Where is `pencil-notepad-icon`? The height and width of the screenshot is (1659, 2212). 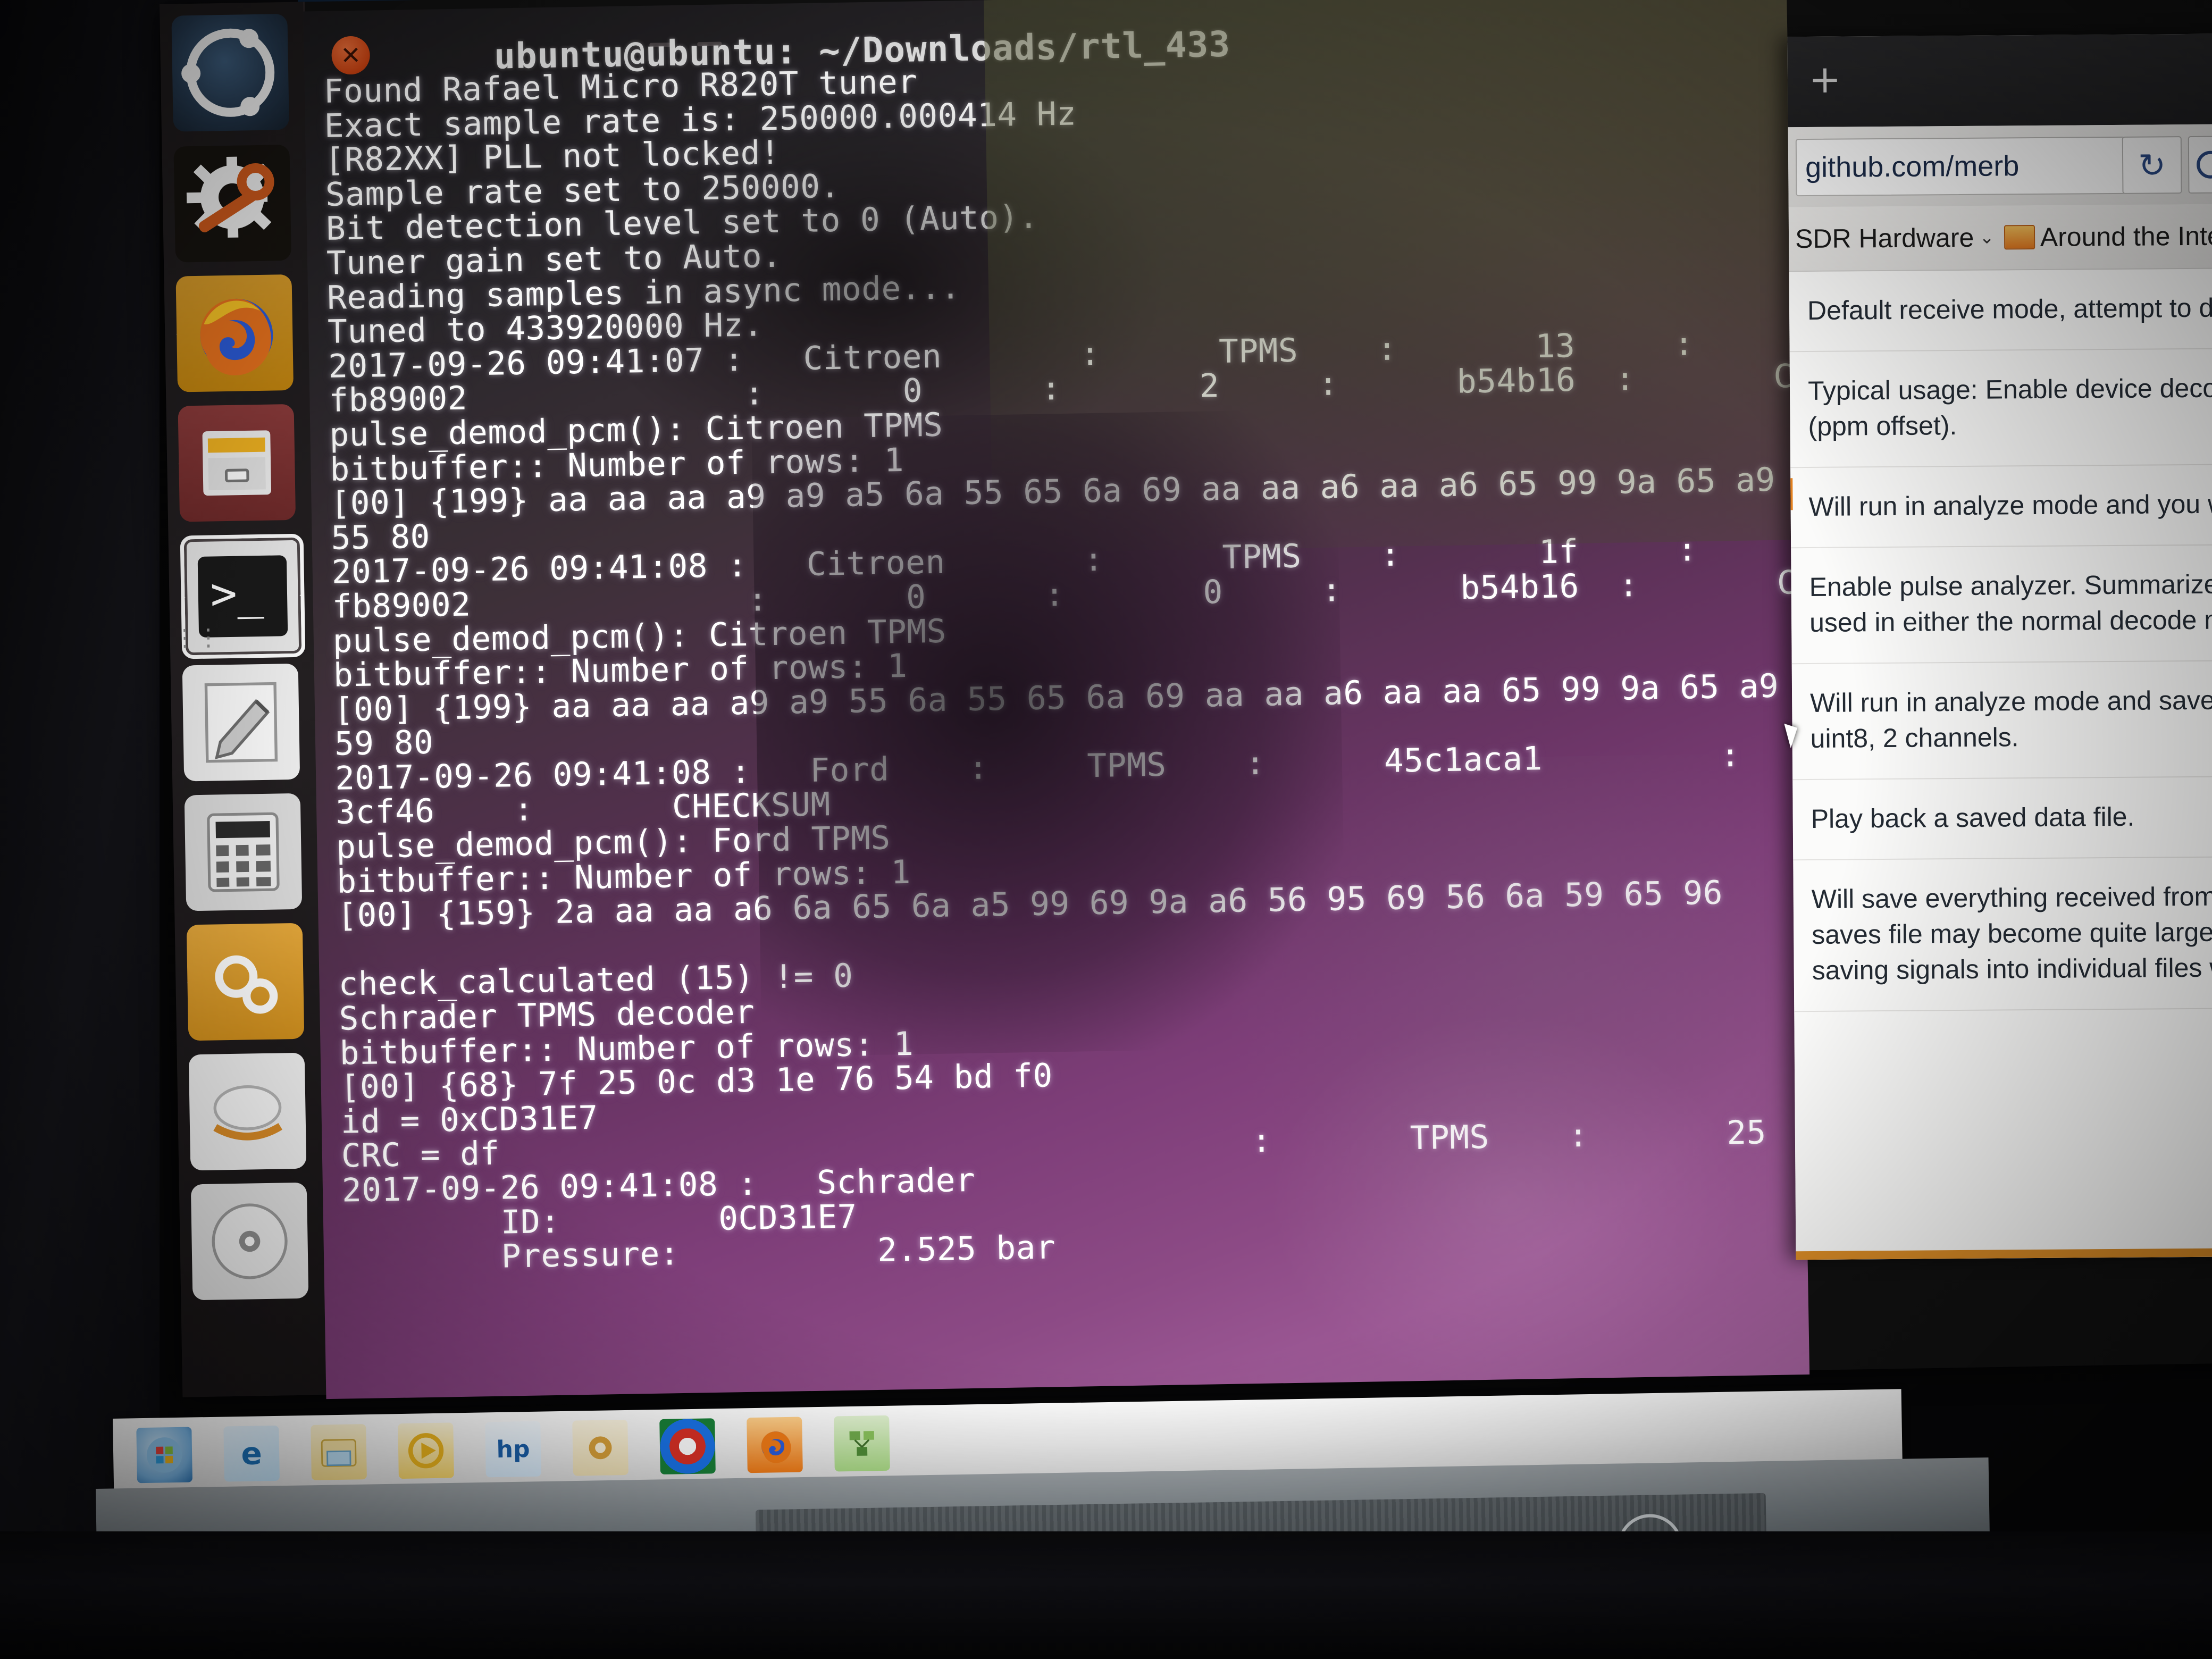 pencil-notepad-icon is located at coordinates (241, 722).